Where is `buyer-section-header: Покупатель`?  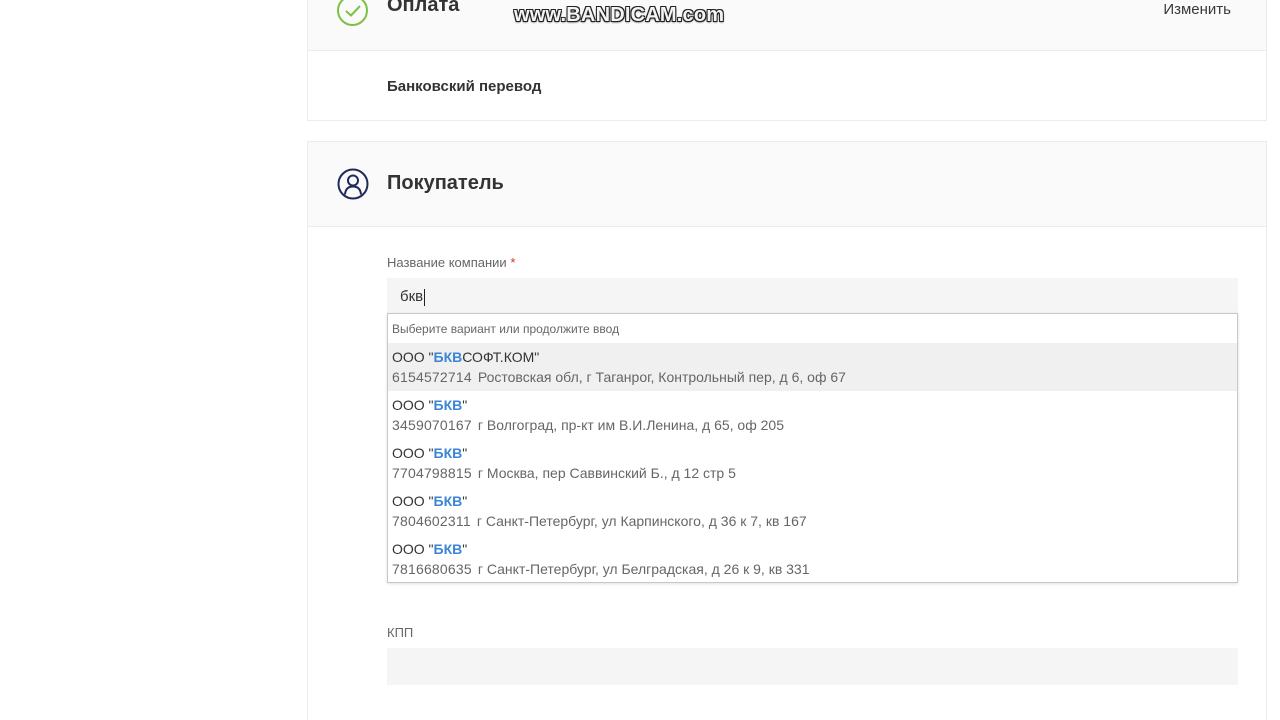 buyer-section-header: Покупатель is located at coordinates (787, 184).